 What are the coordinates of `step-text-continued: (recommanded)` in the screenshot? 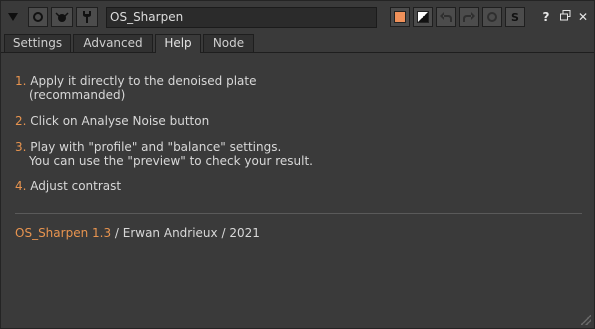 It's located at (77, 95).